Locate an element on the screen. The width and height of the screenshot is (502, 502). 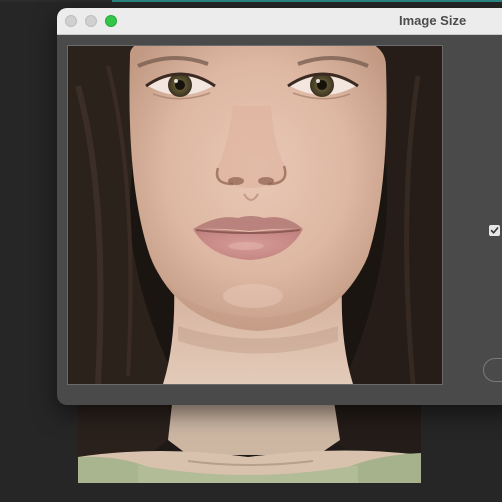
constrain-proportions-checkbox is located at coordinates (494, 230).